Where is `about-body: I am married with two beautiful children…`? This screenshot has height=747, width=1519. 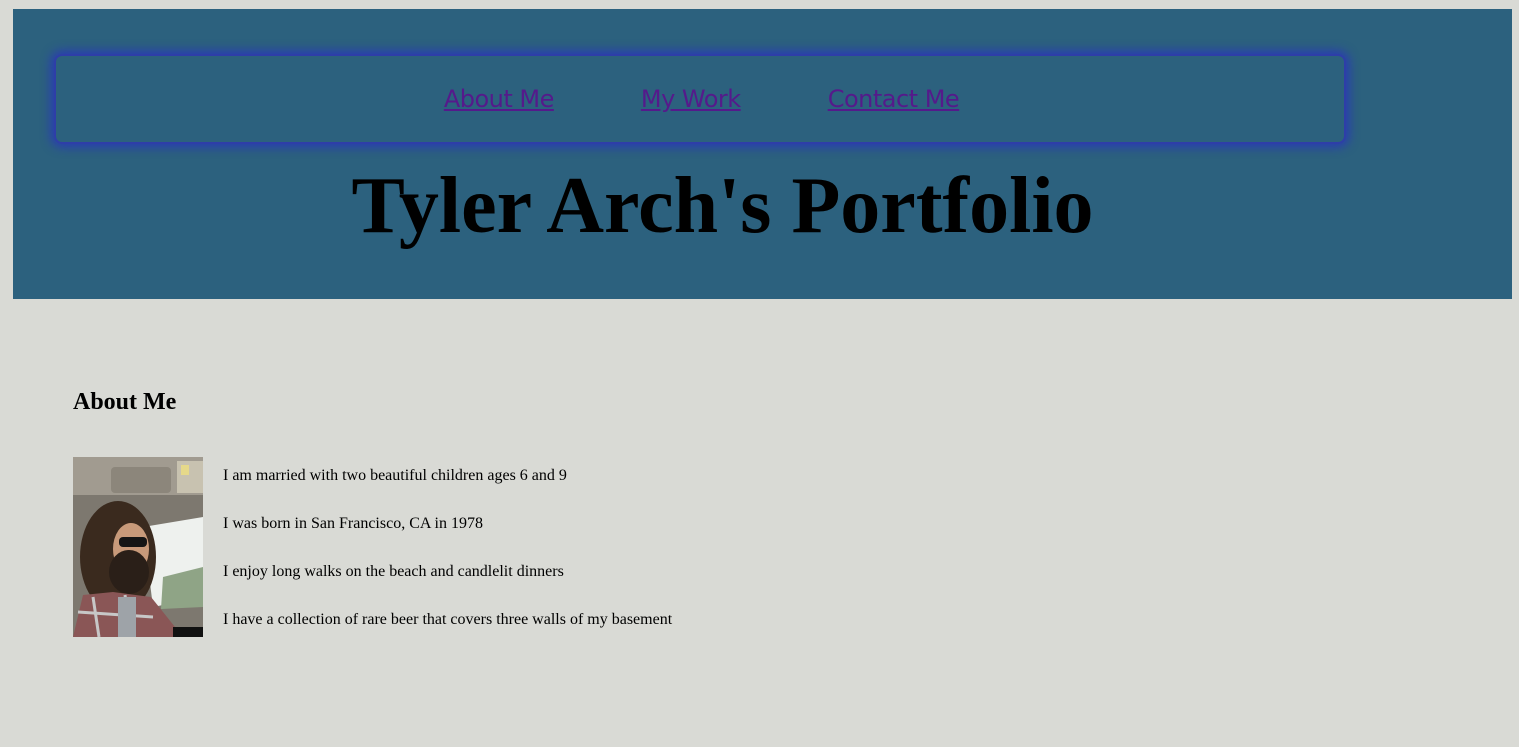
about-body: I am married with two beautiful children… is located at coordinates (423, 557).